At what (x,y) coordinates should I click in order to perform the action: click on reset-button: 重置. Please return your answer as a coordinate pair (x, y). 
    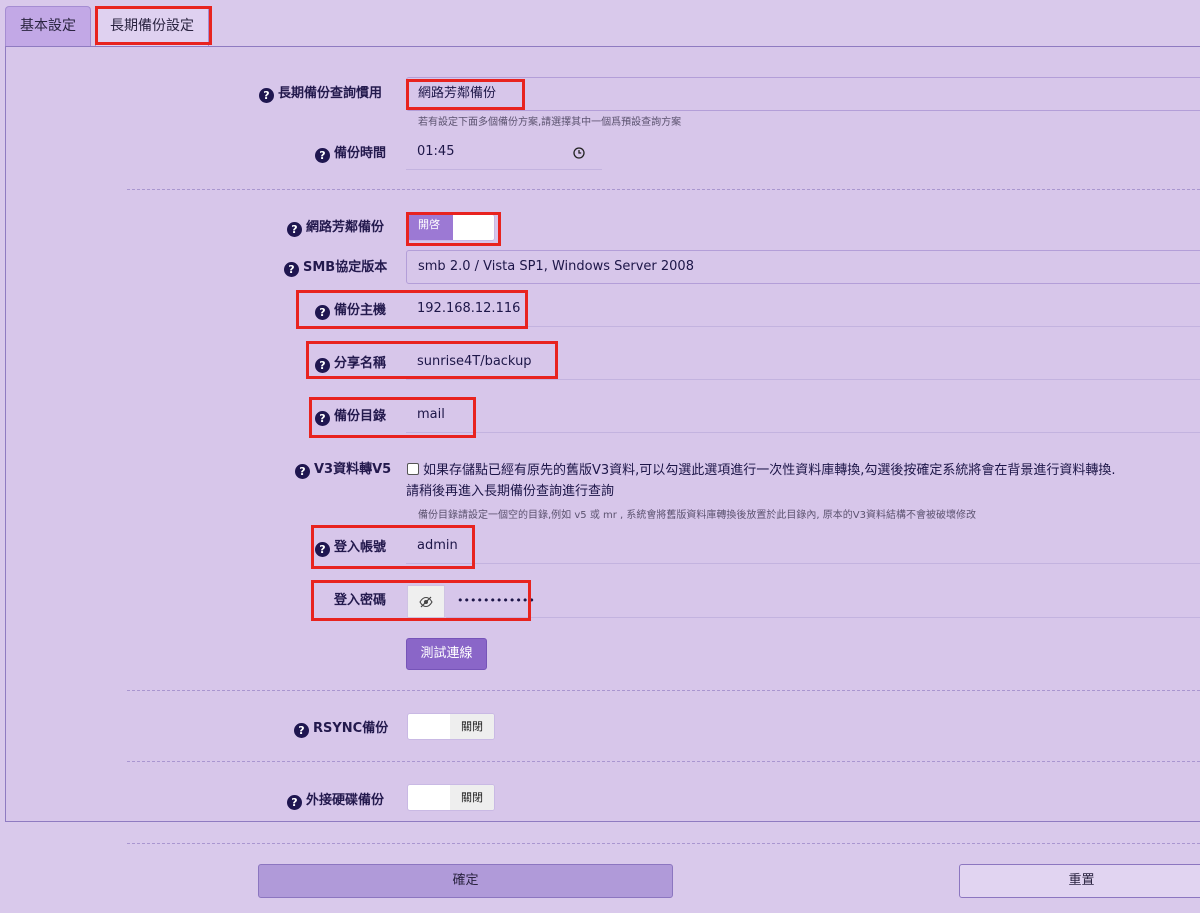
    Looking at the image, I should click on (1079, 881).